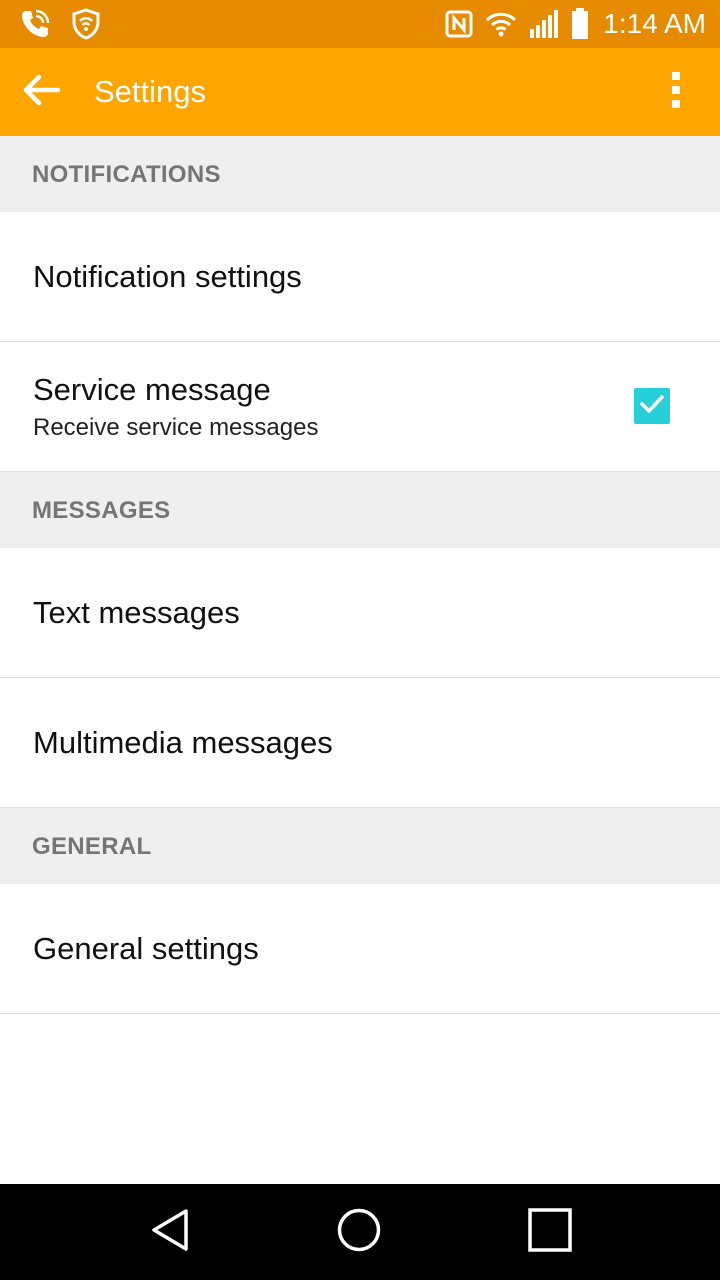 This screenshot has height=1280, width=720. I want to click on vpn-shield-icon, so click(86, 24).